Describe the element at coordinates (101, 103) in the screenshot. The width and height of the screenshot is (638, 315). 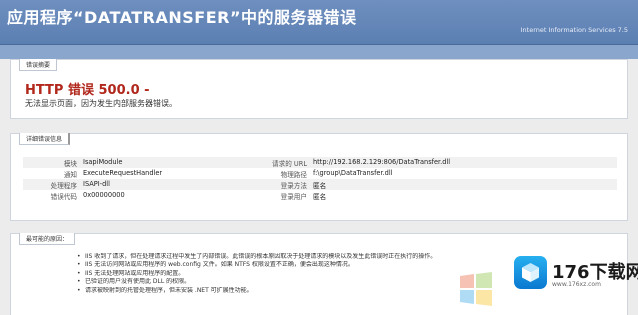
I see `error-description: 无法显示页面，因为发生内部服务器错误。` at that location.